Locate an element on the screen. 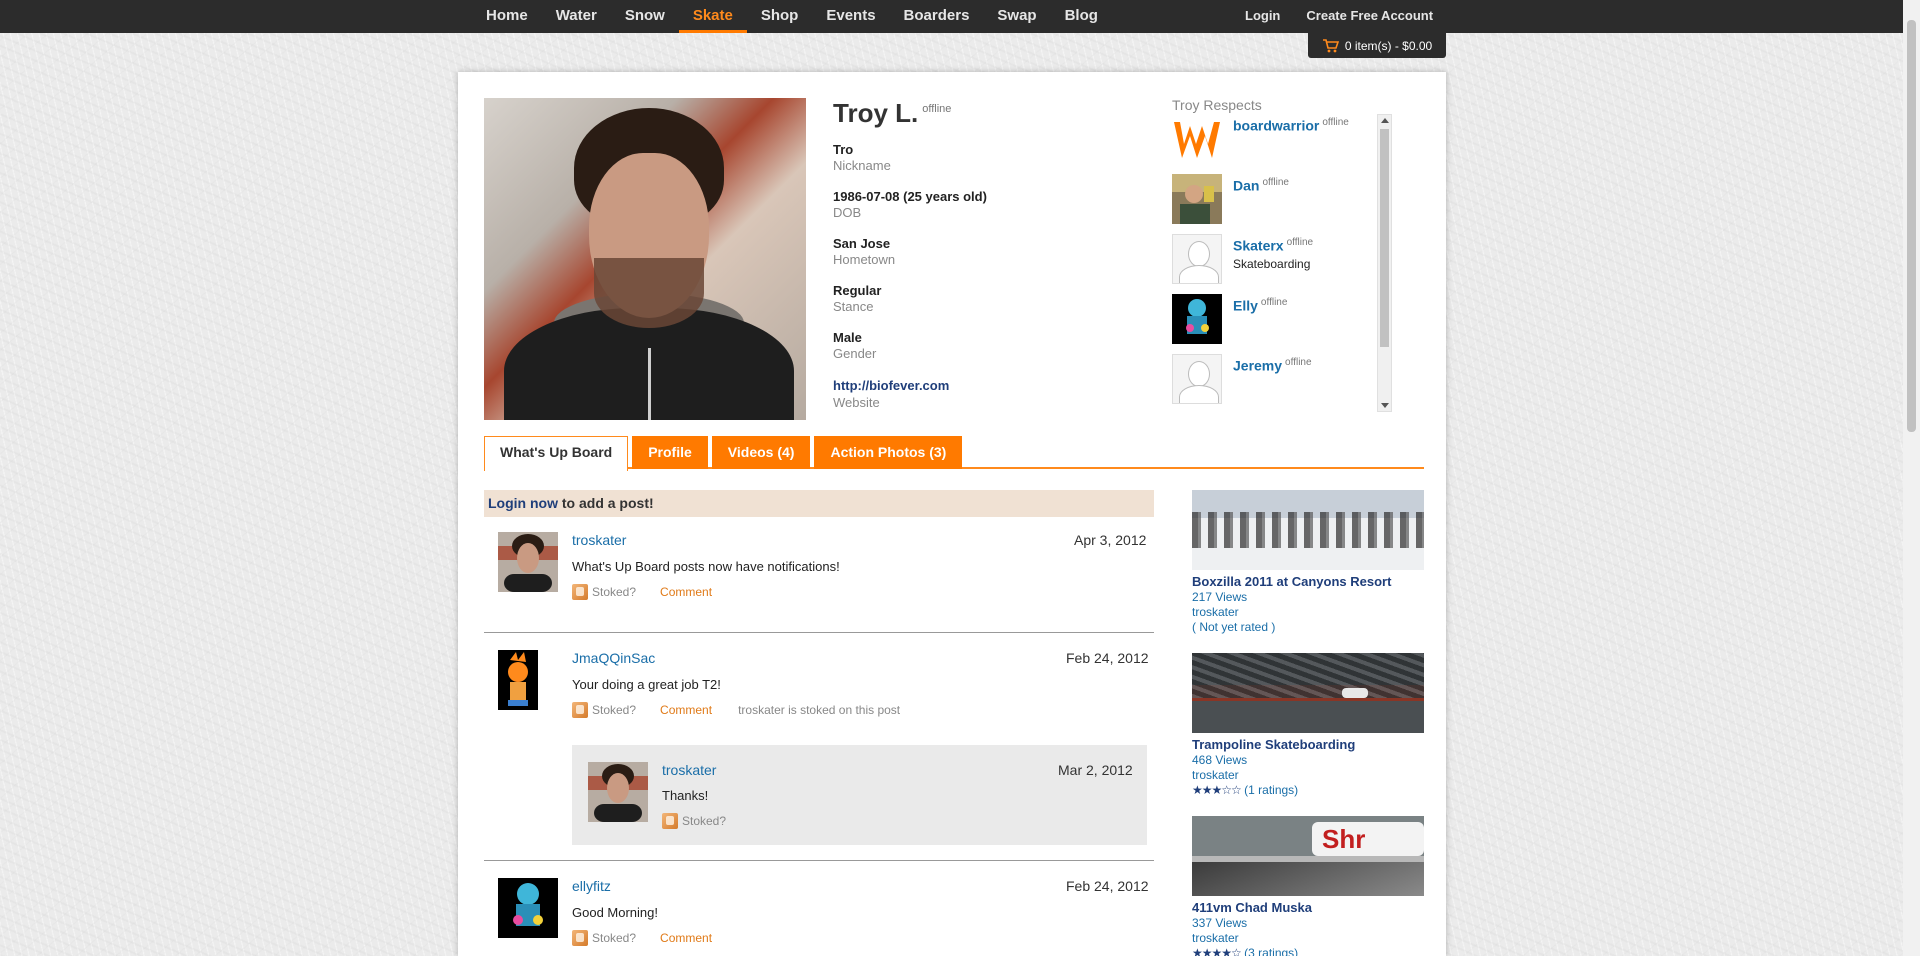 The height and width of the screenshot is (956, 1920). reply-date: Mar 2, 2012 is located at coordinates (1095, 770).